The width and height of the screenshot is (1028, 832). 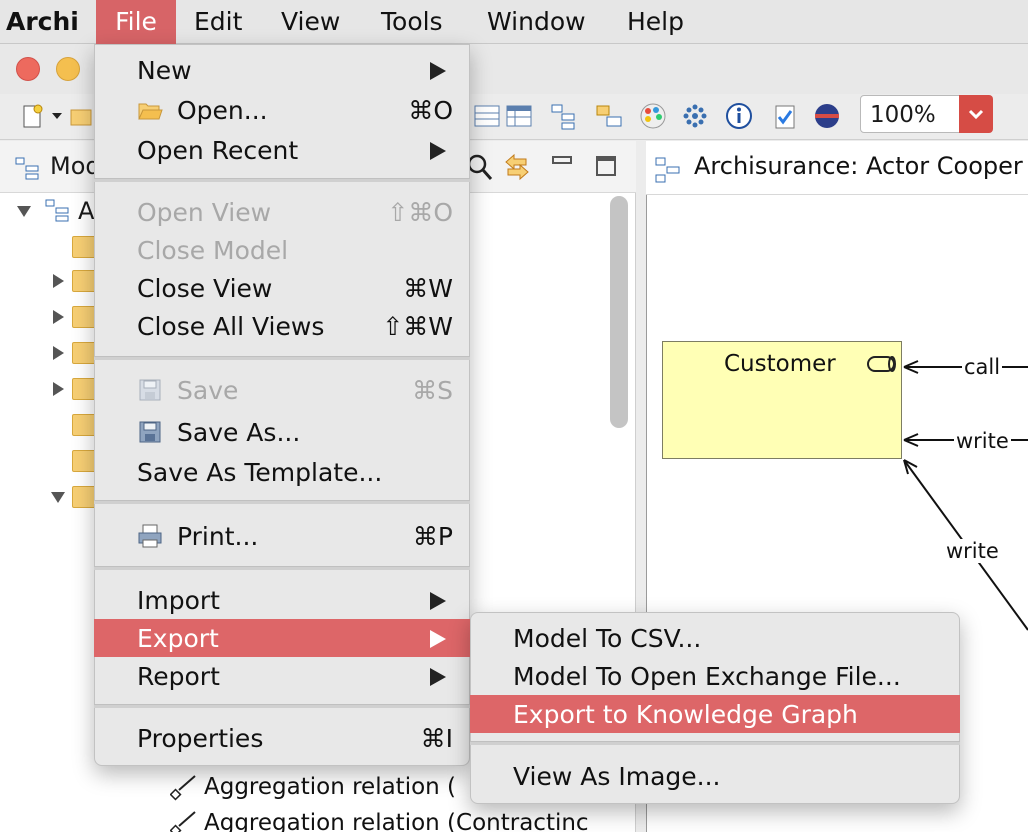 What do you see at coordinates (28, 69) in the screenshot?
I see `close-window-button` at bounding box center [28, 69].